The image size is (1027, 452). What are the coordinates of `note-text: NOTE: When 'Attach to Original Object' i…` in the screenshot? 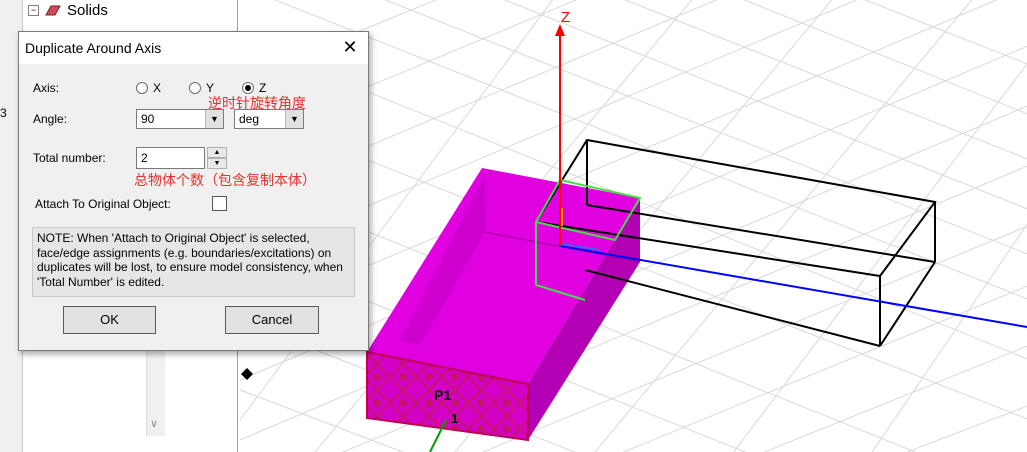 It's located at (193, 262).